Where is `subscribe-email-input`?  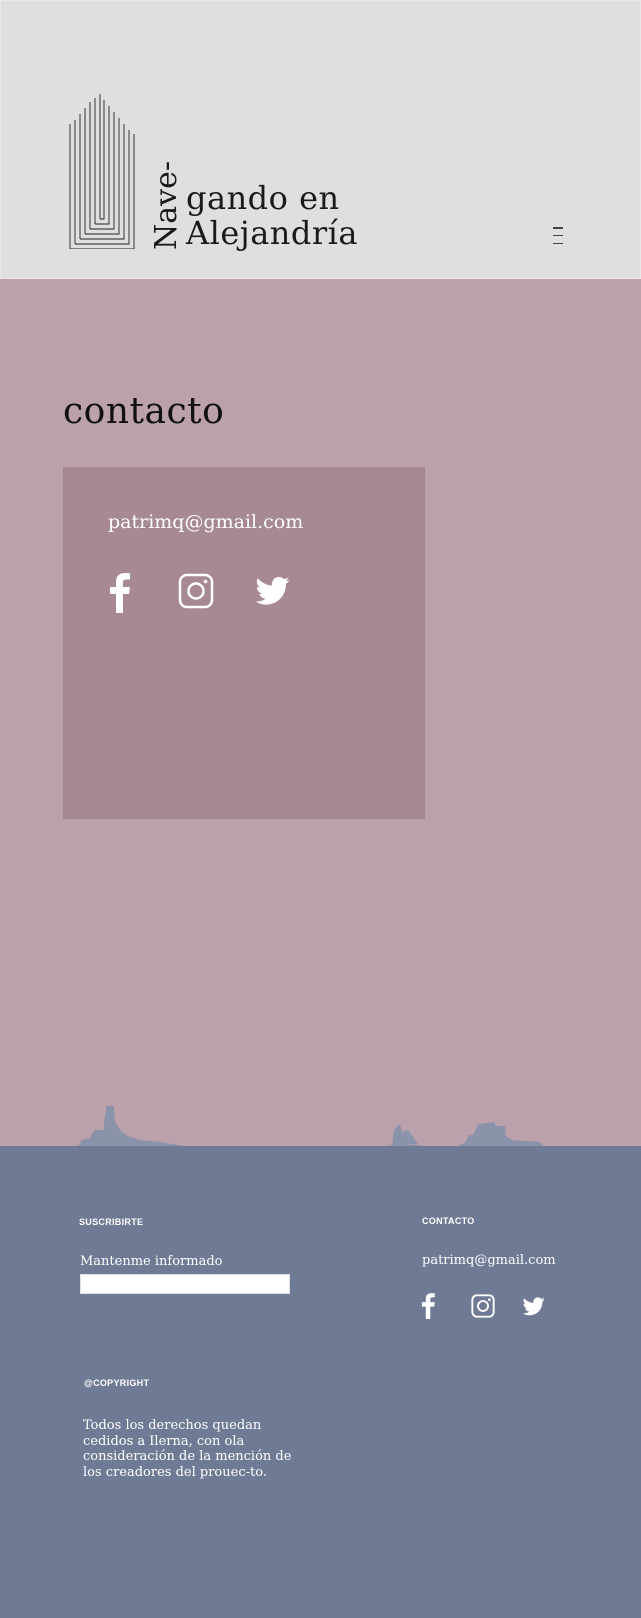 subscribe-email-input is located at coordinates (185, 1284).